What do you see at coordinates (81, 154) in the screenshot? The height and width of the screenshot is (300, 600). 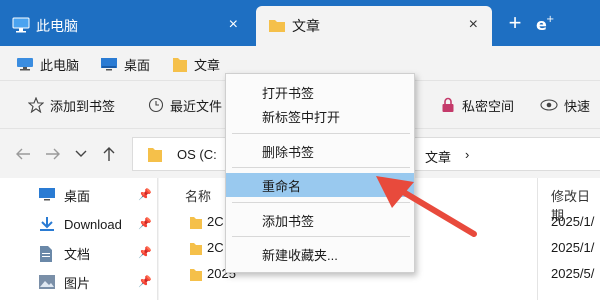 I see `chevron-down-icon` at bounding box center [81, 154].